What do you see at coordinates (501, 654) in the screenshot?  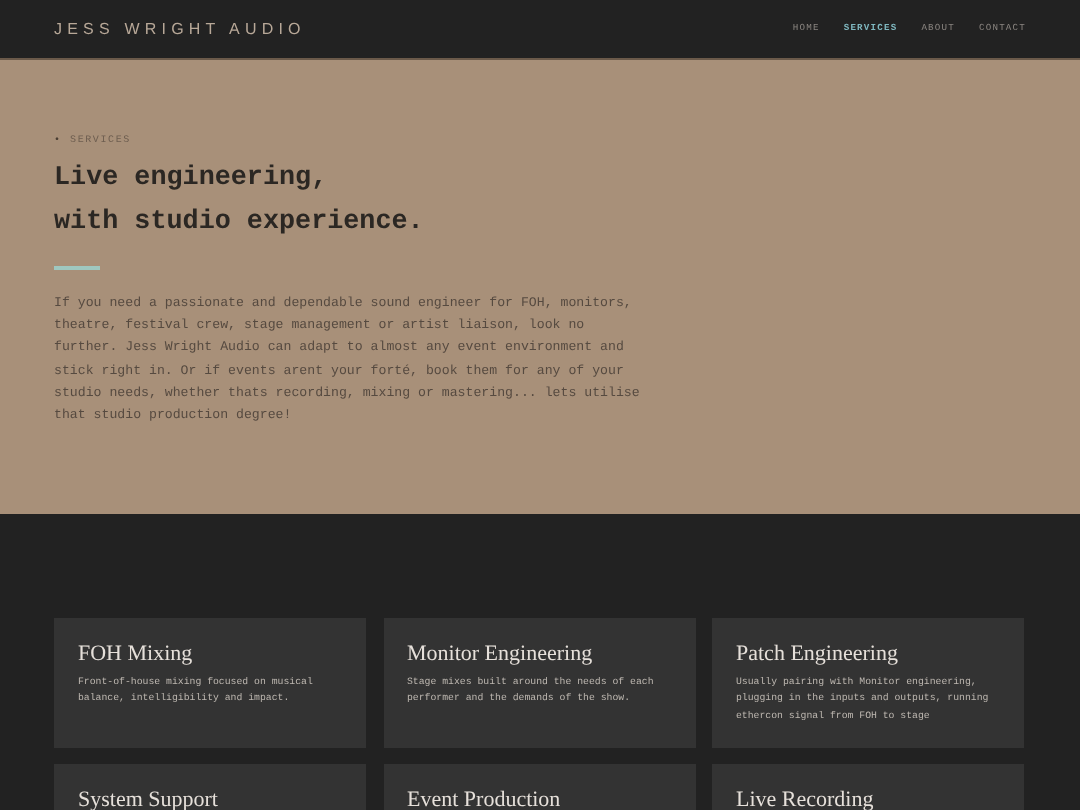 I see `card-title: Monitor Engineering` at bounding box center [501, 654].